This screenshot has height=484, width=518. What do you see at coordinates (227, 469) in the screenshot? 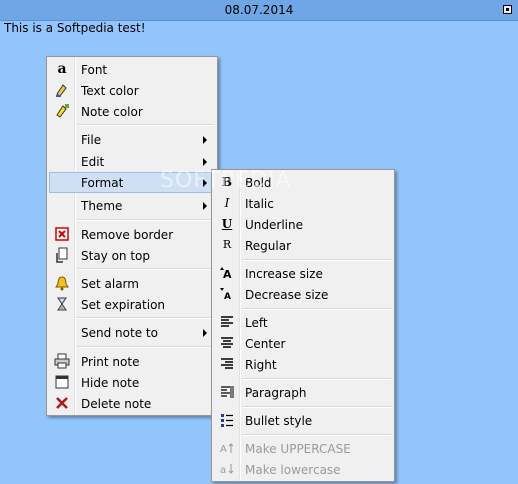
I see `lowercase-icon: a` at bounding box center [227, 469].